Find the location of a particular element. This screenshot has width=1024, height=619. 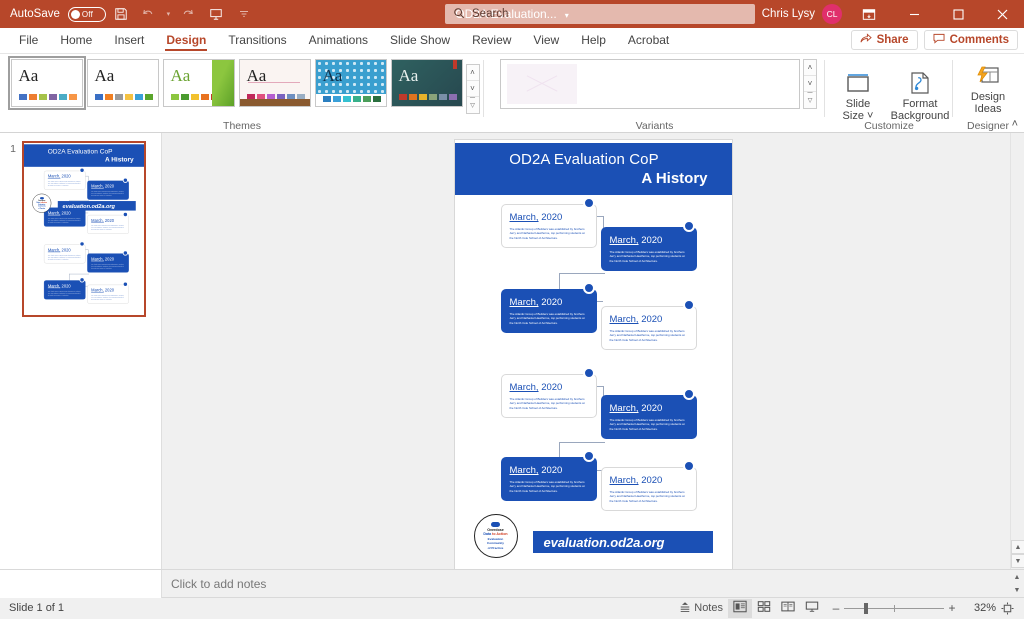

search-input: Search is located at coordinates (600, 14).